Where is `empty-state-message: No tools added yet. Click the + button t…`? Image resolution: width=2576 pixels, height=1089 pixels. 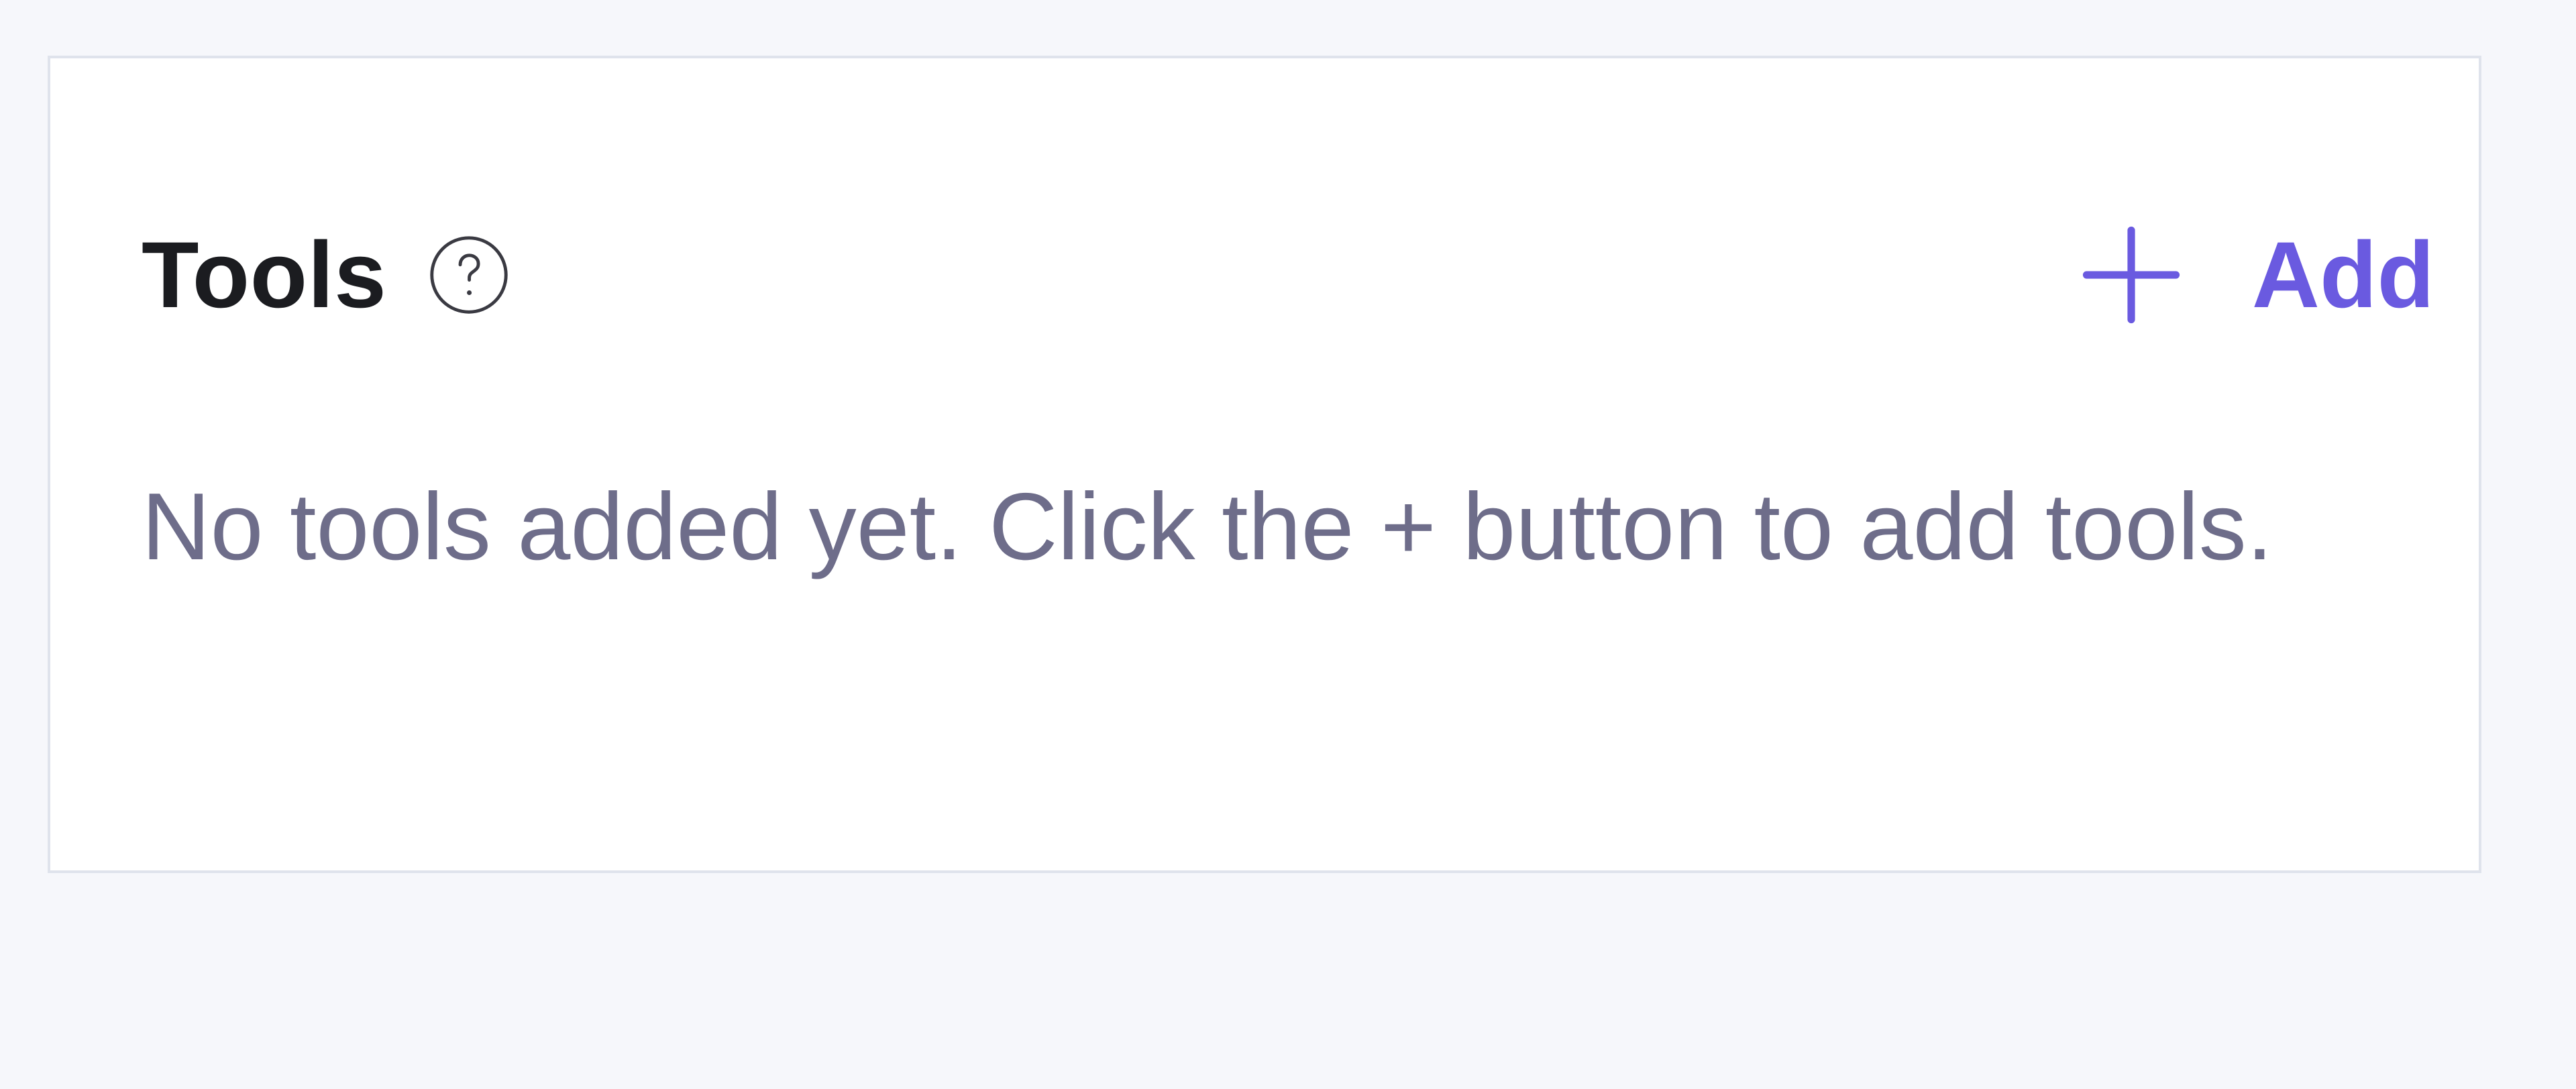 empty-state-message: No tools added yet. Click the + button t… is located at coordinates (1207, 526).